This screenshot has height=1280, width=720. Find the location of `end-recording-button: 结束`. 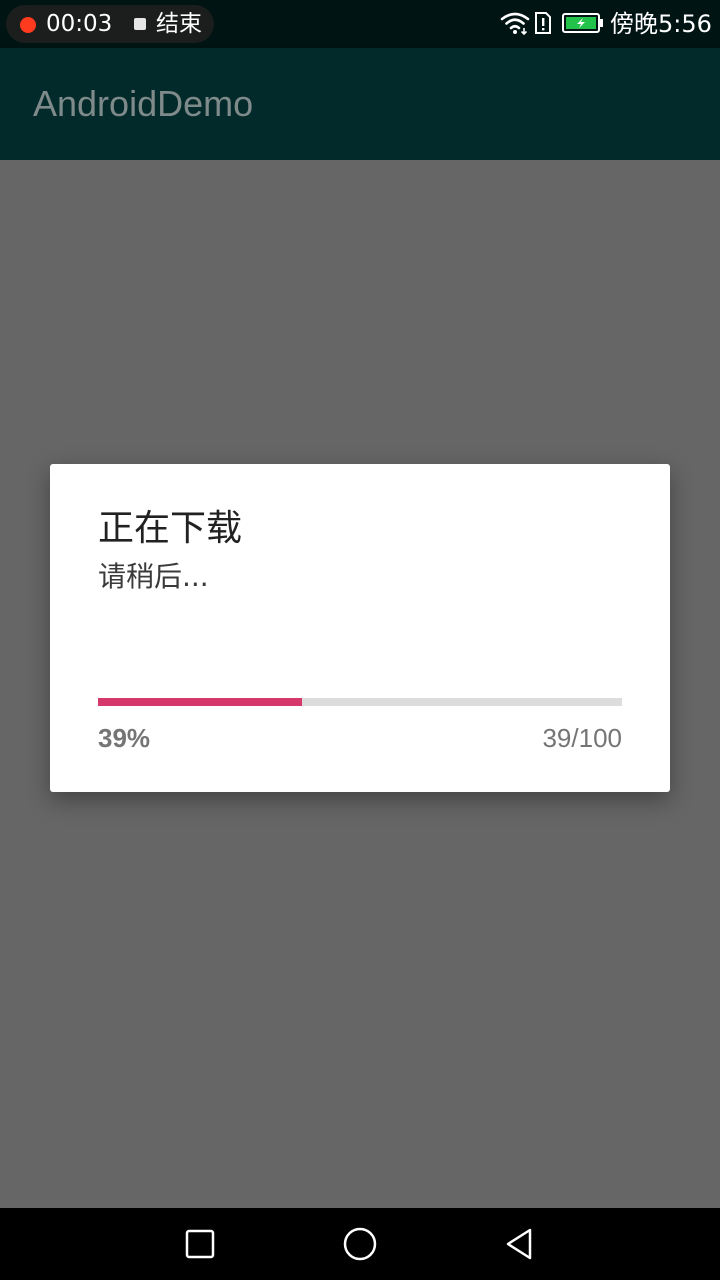

end-recording-button: 结束 is located at coordinates (179, 24).